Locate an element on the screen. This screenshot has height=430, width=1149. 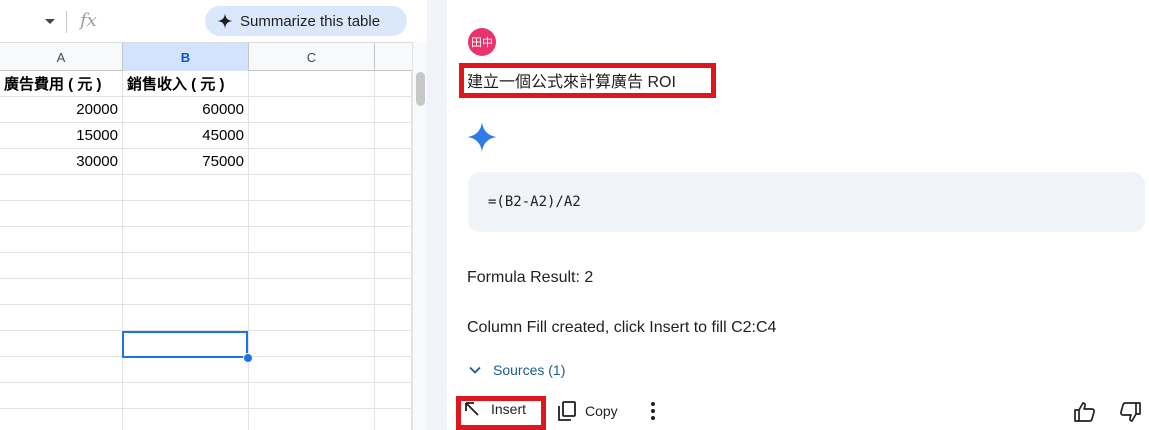
cell-d4 is located at coordinates (393, 161).